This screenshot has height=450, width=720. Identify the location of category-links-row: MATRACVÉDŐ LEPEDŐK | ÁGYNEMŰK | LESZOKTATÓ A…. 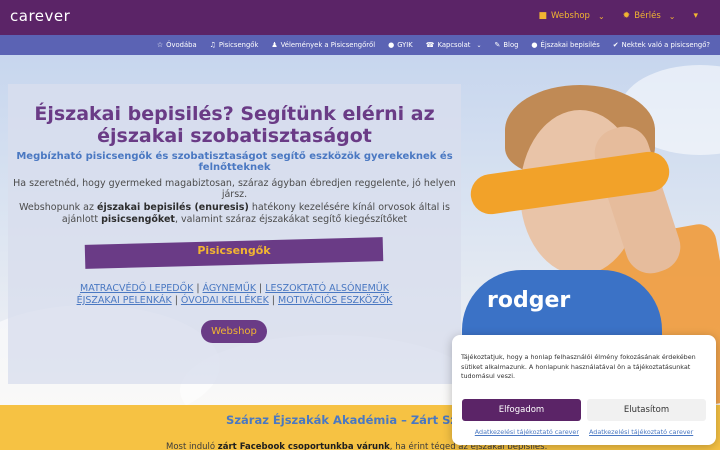
(234, 289).